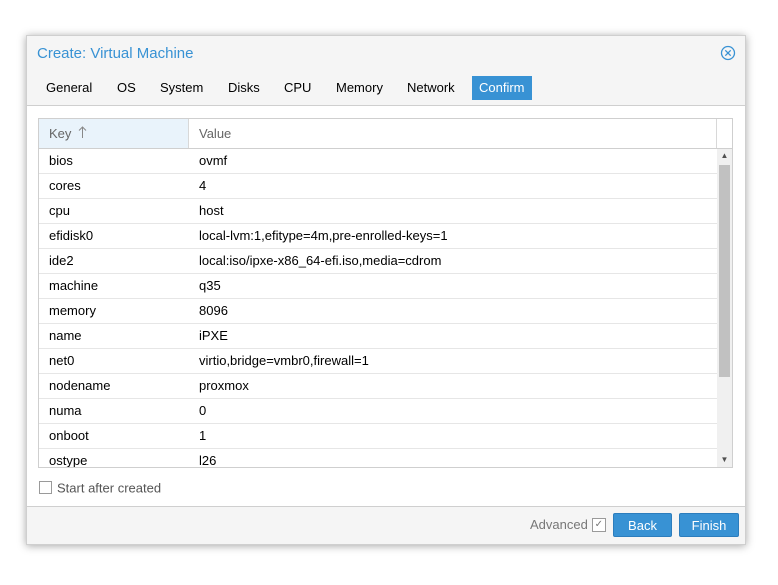 This screenshot has width=778, height=585. I want to click on row-value: virtio,bridge=vmbr0,firewall=1, so click(284, 360).